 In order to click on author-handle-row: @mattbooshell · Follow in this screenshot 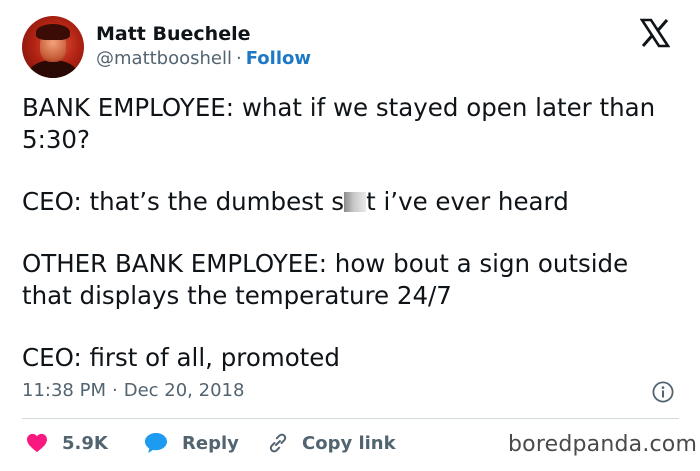, I will do `click(203, 58)`.